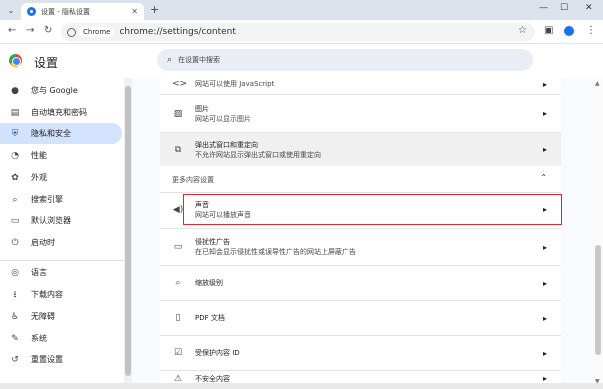  What do you see at coordinates (548, 30) in the screenshot?
I see `side-panel-icon: ▣` at bounding box center [548, 30].